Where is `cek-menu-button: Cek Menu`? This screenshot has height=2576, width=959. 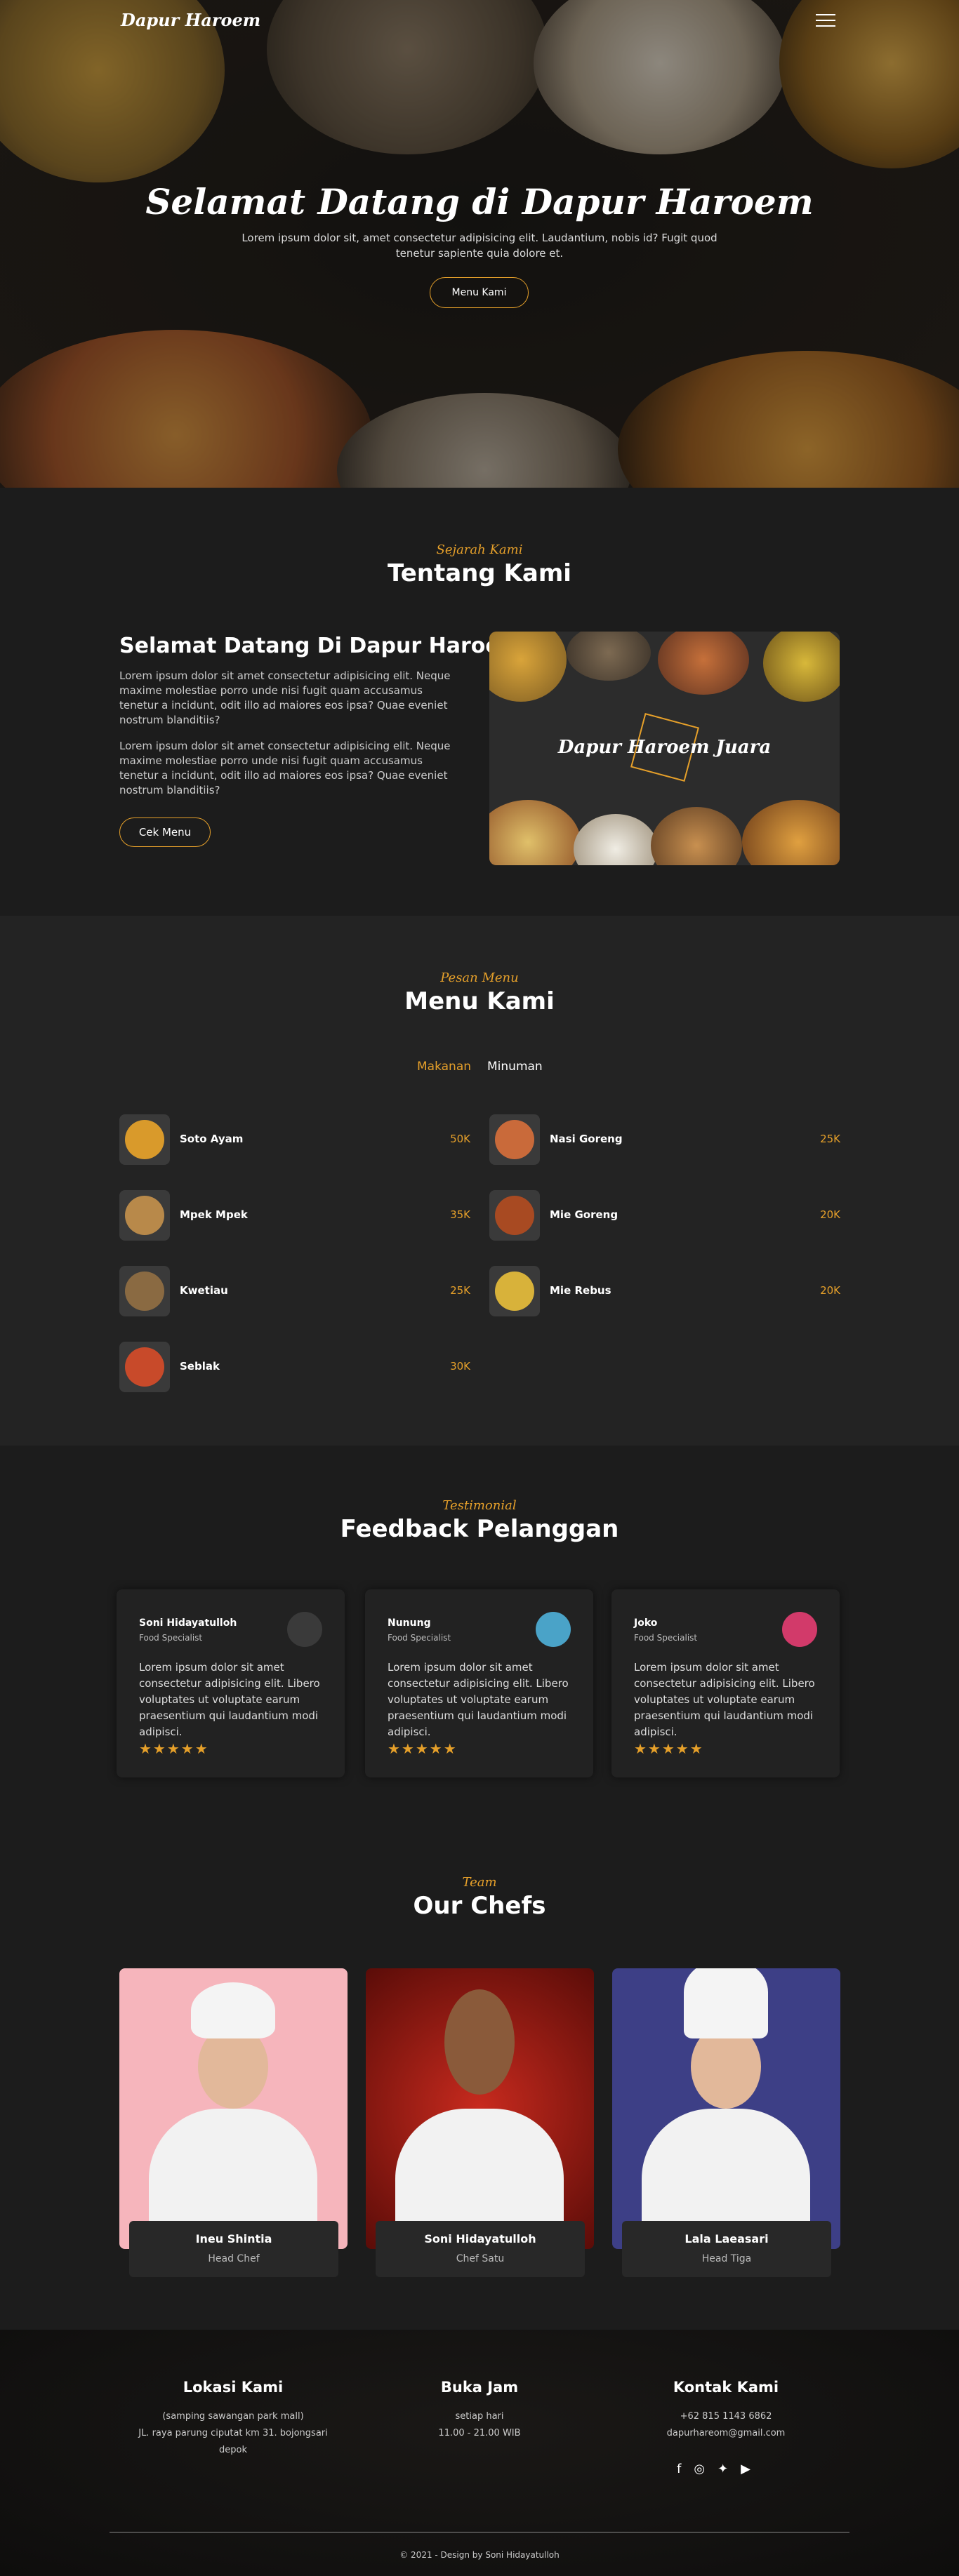 cek-menu-button: Cek Menu is located at coordinates (165, 832).